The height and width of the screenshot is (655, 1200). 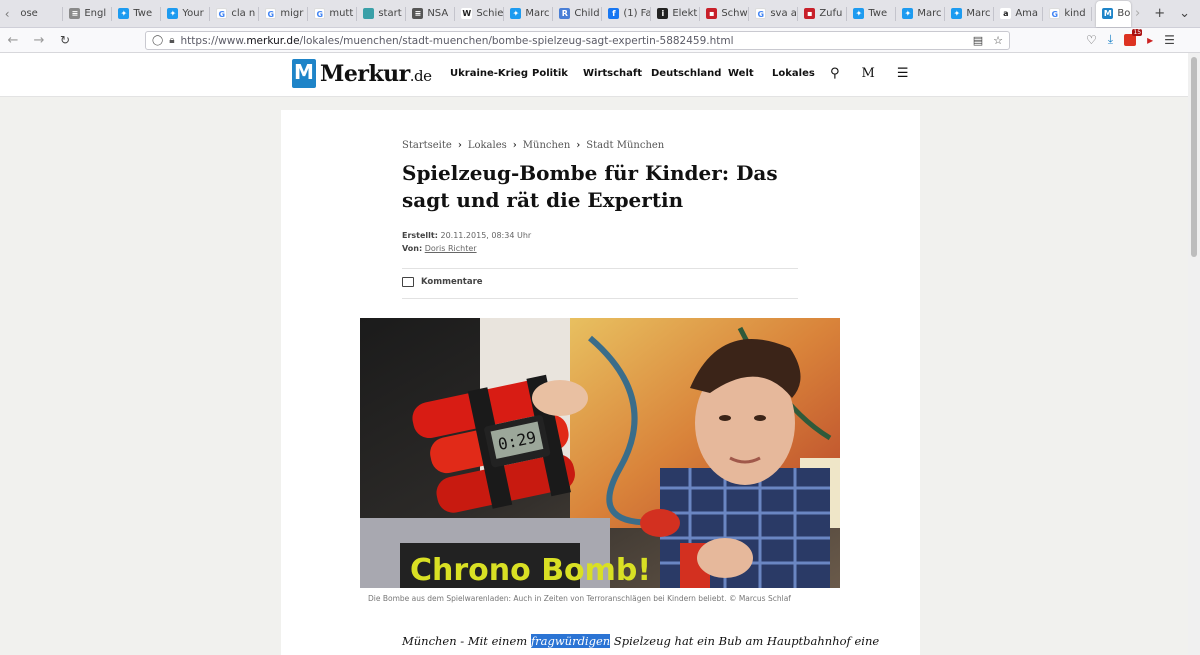 I want to click on breadcrumb-item: Startseite, so click(x=427, y=145).